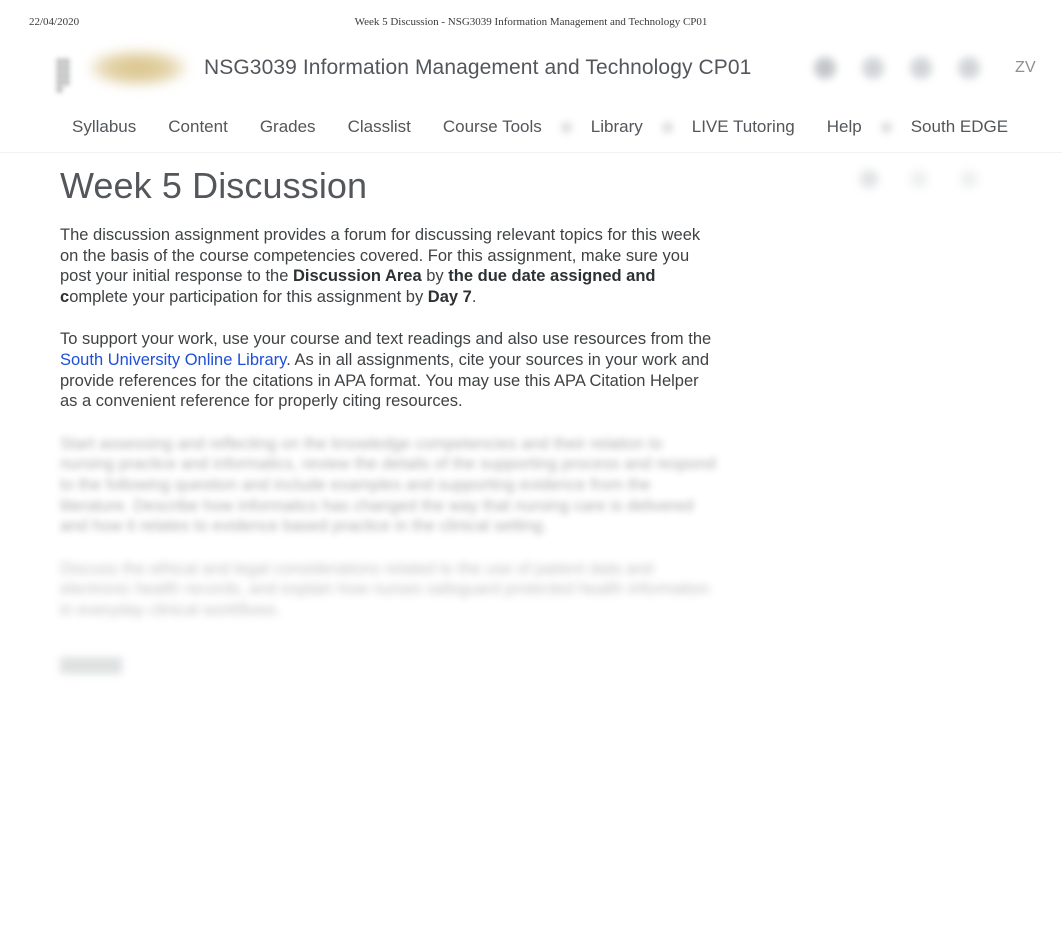 This screenshot has width=1062, height=932. What do you see at coordinates (138, 68) in the screenshot?
I see `south-university-logo` at bounding box center [138, 68].